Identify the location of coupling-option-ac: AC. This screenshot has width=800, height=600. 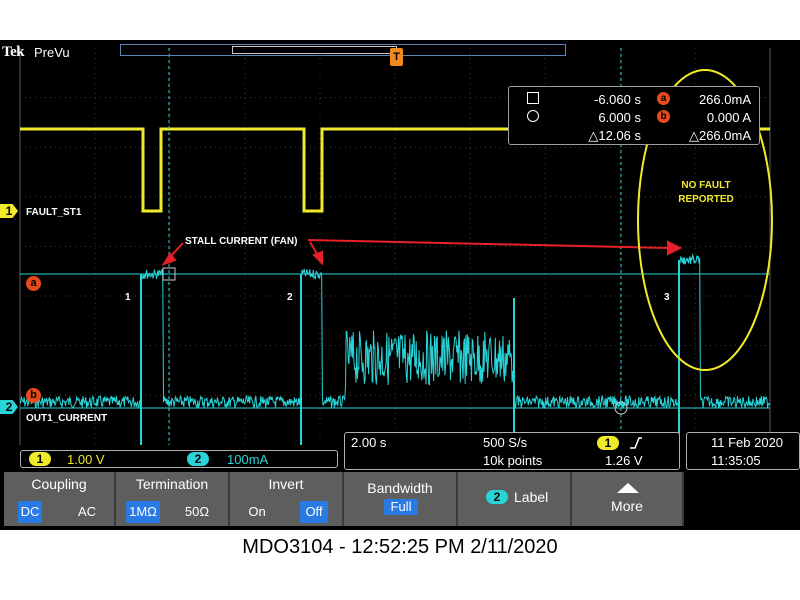
(87, 512).